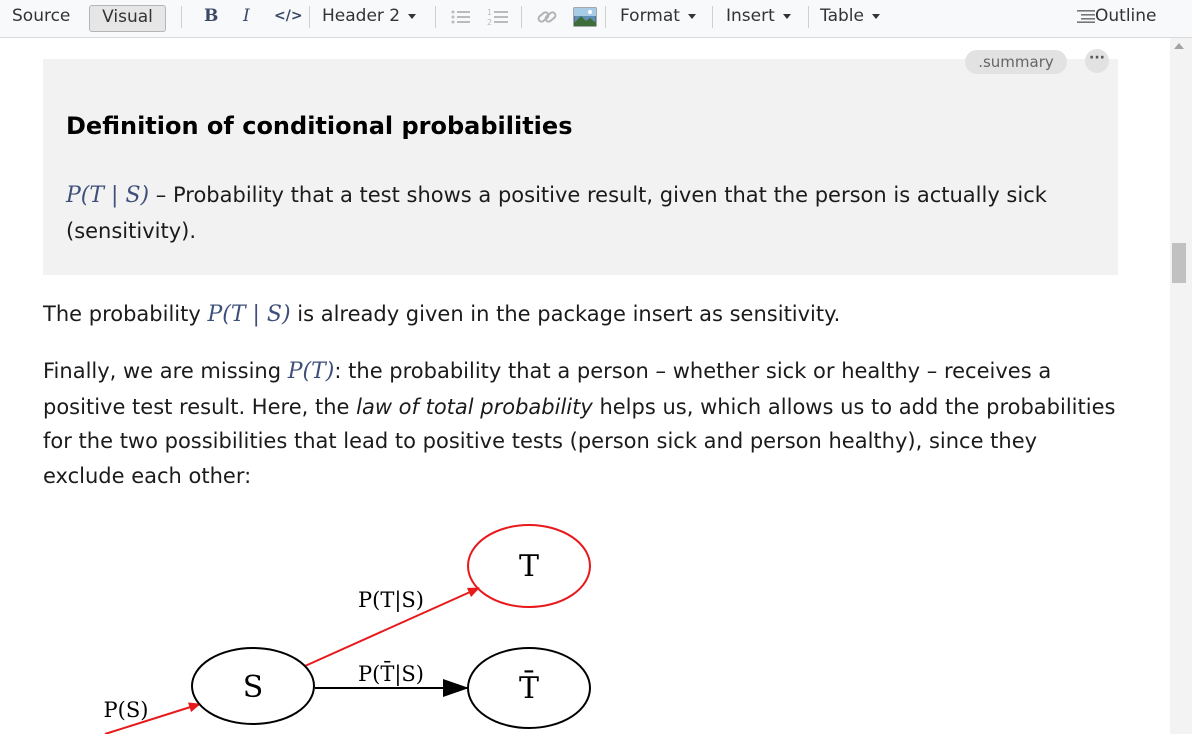 This screenshot has height=734, width=1192. I want to click on table-menu: Table, so click(850, 16).